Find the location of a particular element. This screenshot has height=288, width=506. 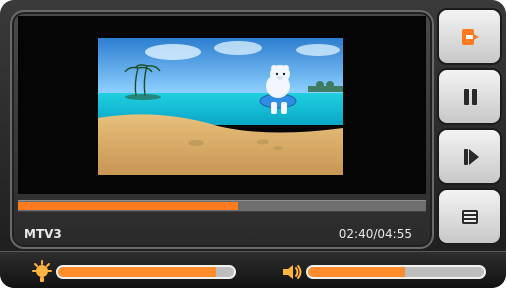

brightness-slider-fill is located at coordinates (137, 272).